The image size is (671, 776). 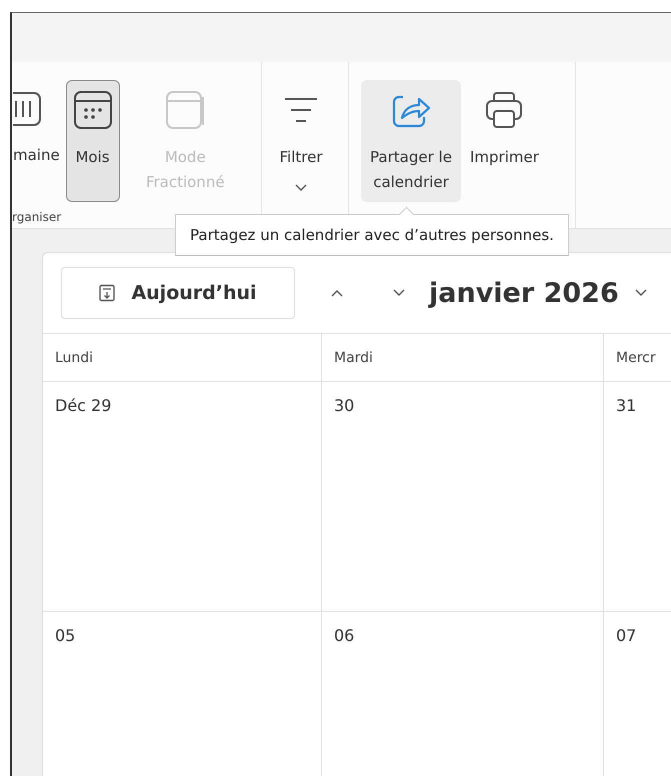 What do you see at coordinates (463, 358) in the screenshot?
I see `weekday-header: Mardi` at bounding box center [463, 358].